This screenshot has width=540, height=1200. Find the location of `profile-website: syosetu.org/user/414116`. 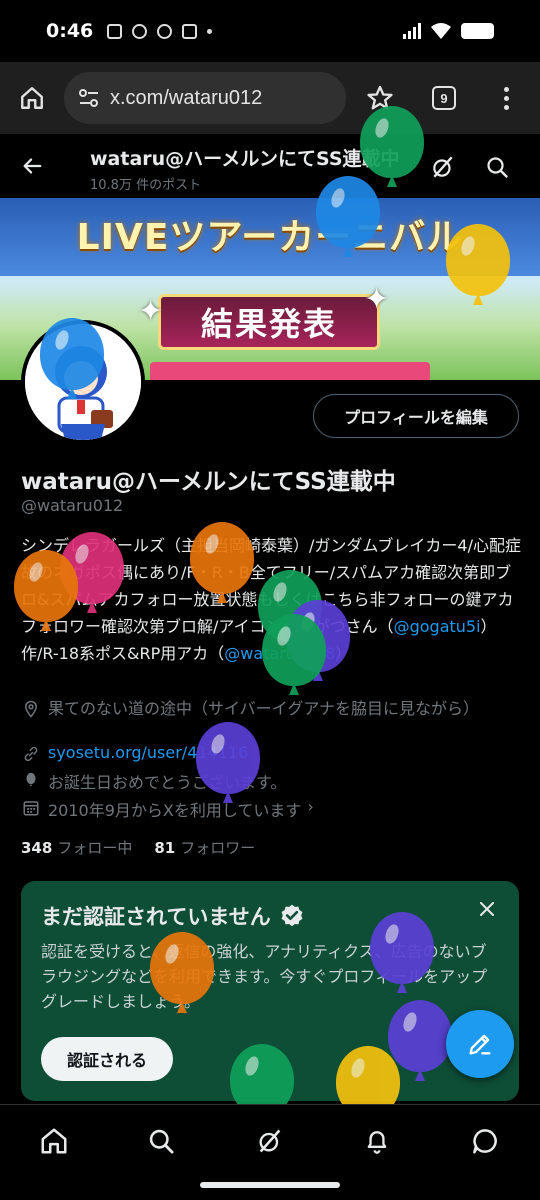

profile-website: syosetu.org/user/414116 is located at coordinates (271, 753).